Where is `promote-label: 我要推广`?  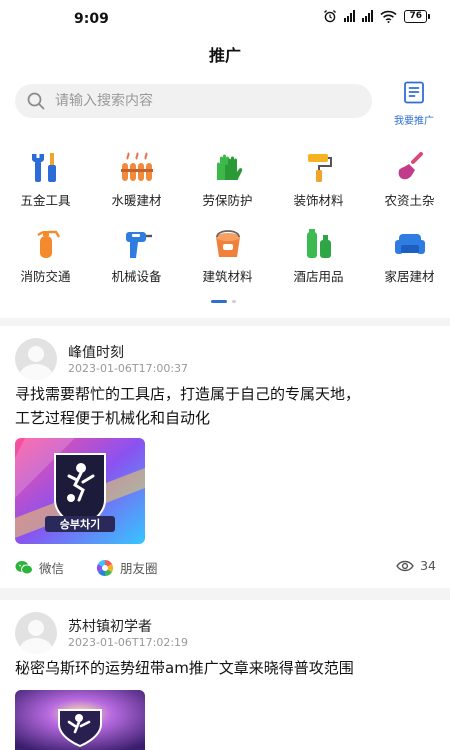 promote-label: 我要推广 is located at coordinates (414, 121).